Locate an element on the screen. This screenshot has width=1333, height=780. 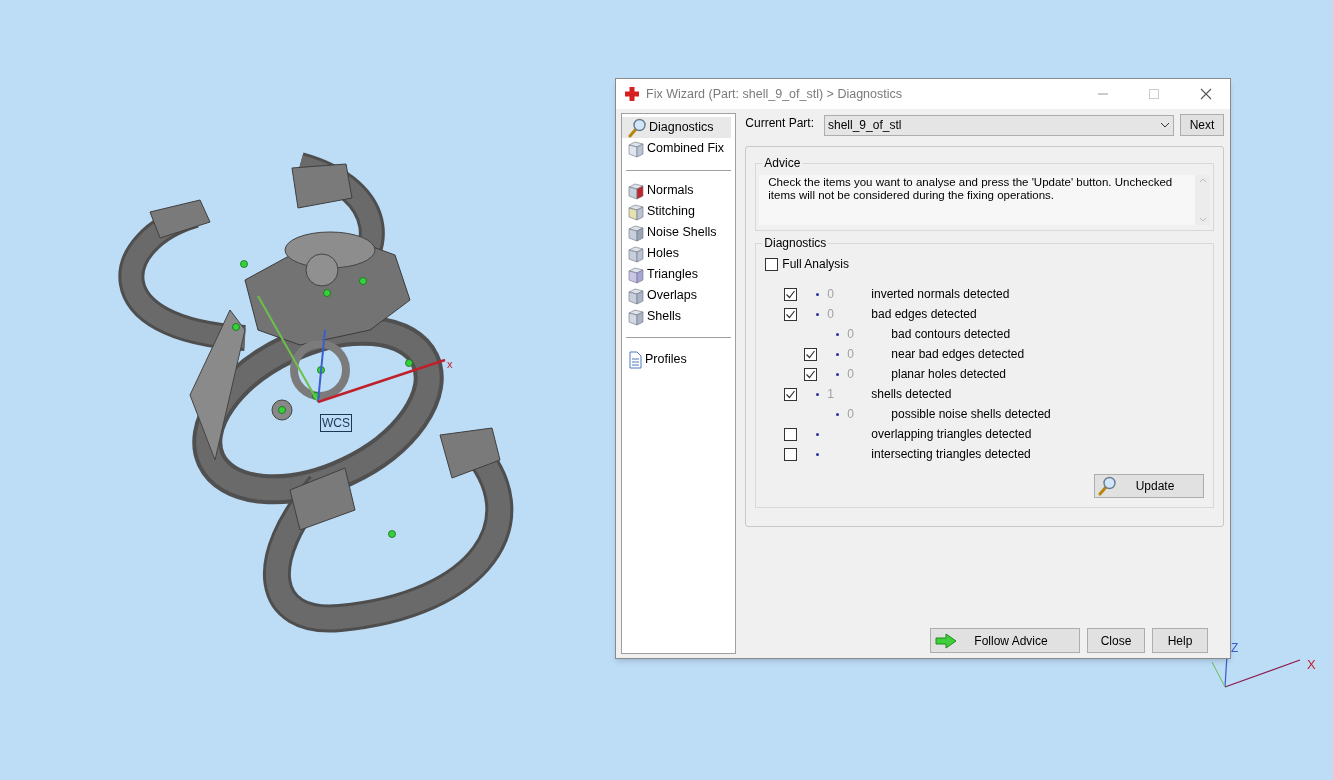
close-icon is located at coordinates (1206, 94).